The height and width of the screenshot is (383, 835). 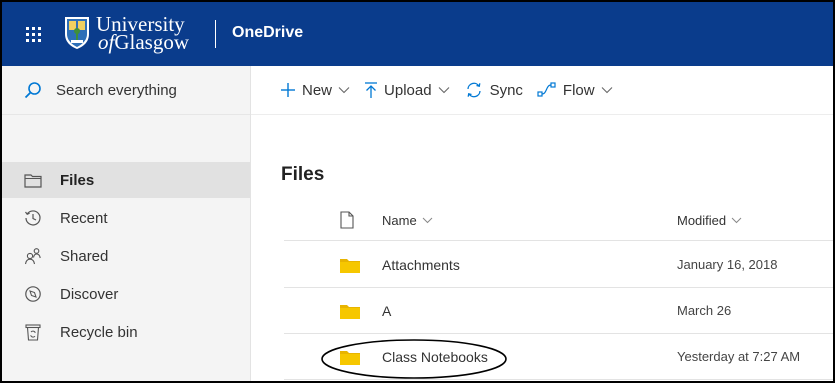 What do you see at coordinates (558, 220) in the screenshot?
I see `list-header: Name Modified` at bounding box center [558, 220].